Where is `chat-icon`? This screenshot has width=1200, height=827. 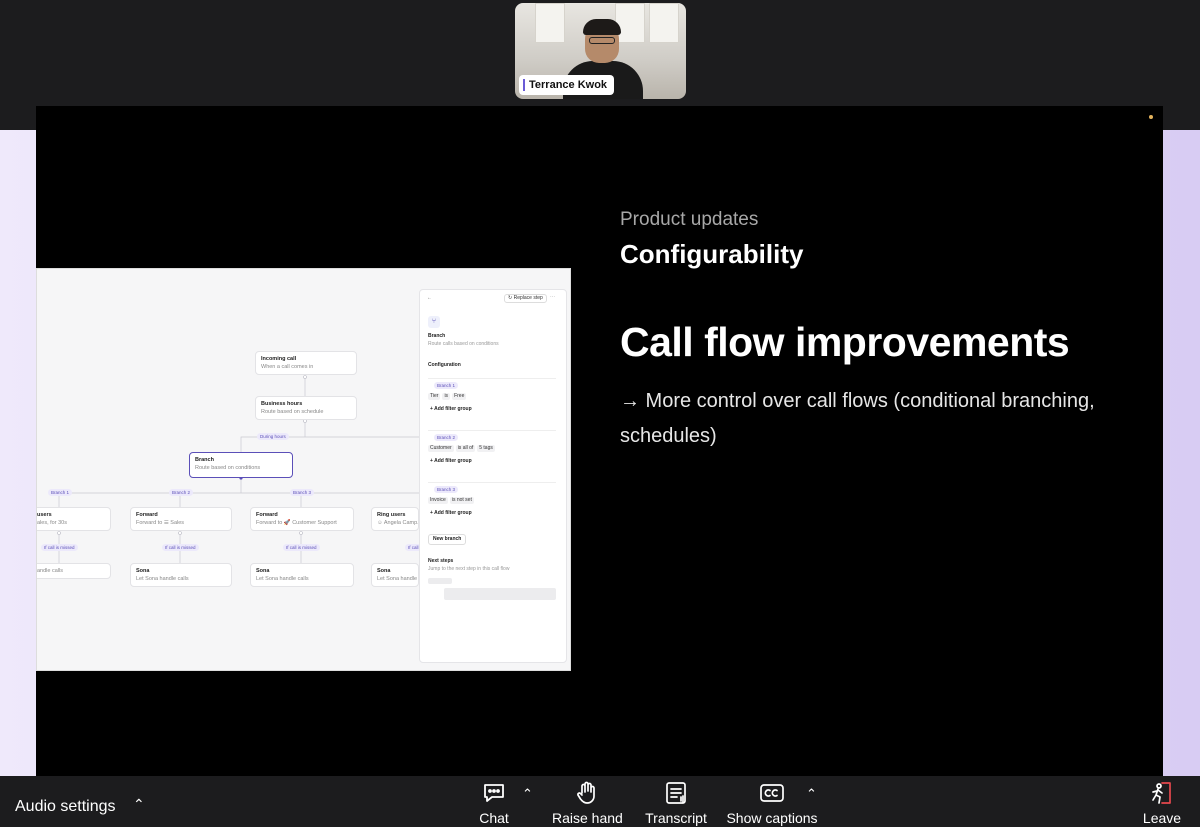 chat-icon is located at coordinates (494, 793).